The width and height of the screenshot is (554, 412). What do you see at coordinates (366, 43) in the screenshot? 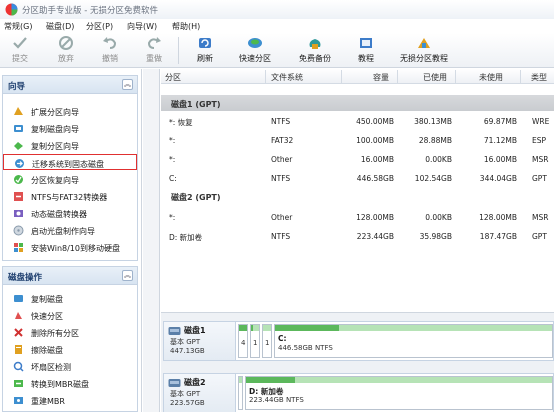
I see `tutorial-icon` at bounding box center [366, 43].